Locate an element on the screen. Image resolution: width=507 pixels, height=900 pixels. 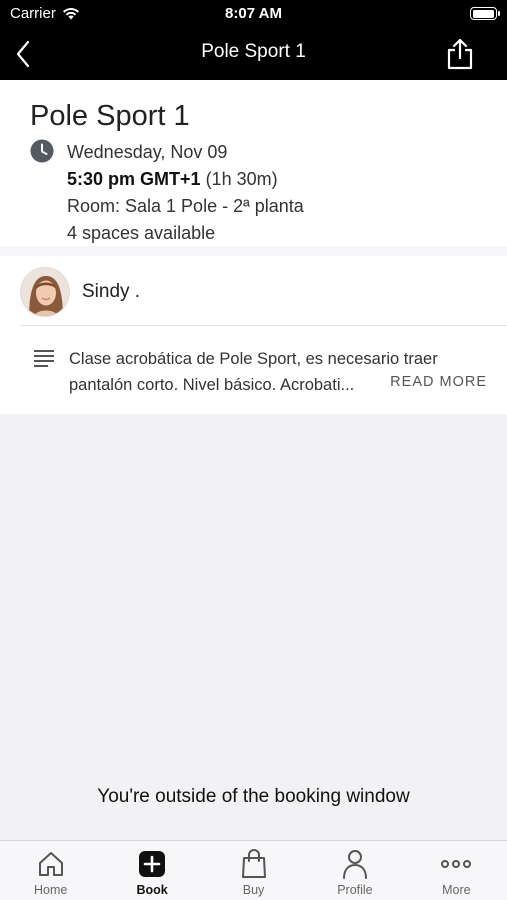
spaces-row: 4 spaces available is located at coordinates (141, 233).